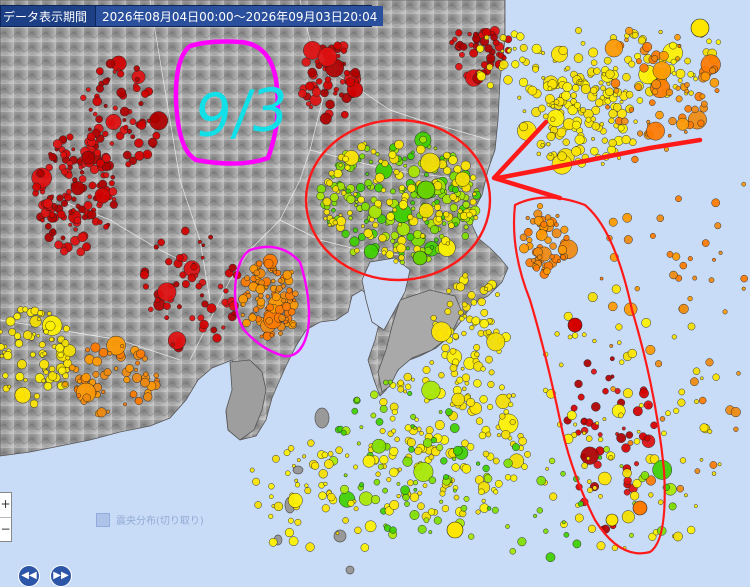 Image resolution: width=750 pixels, height=587 pixels. I want to click on previous-button: ◀◀, so click(29, 576).